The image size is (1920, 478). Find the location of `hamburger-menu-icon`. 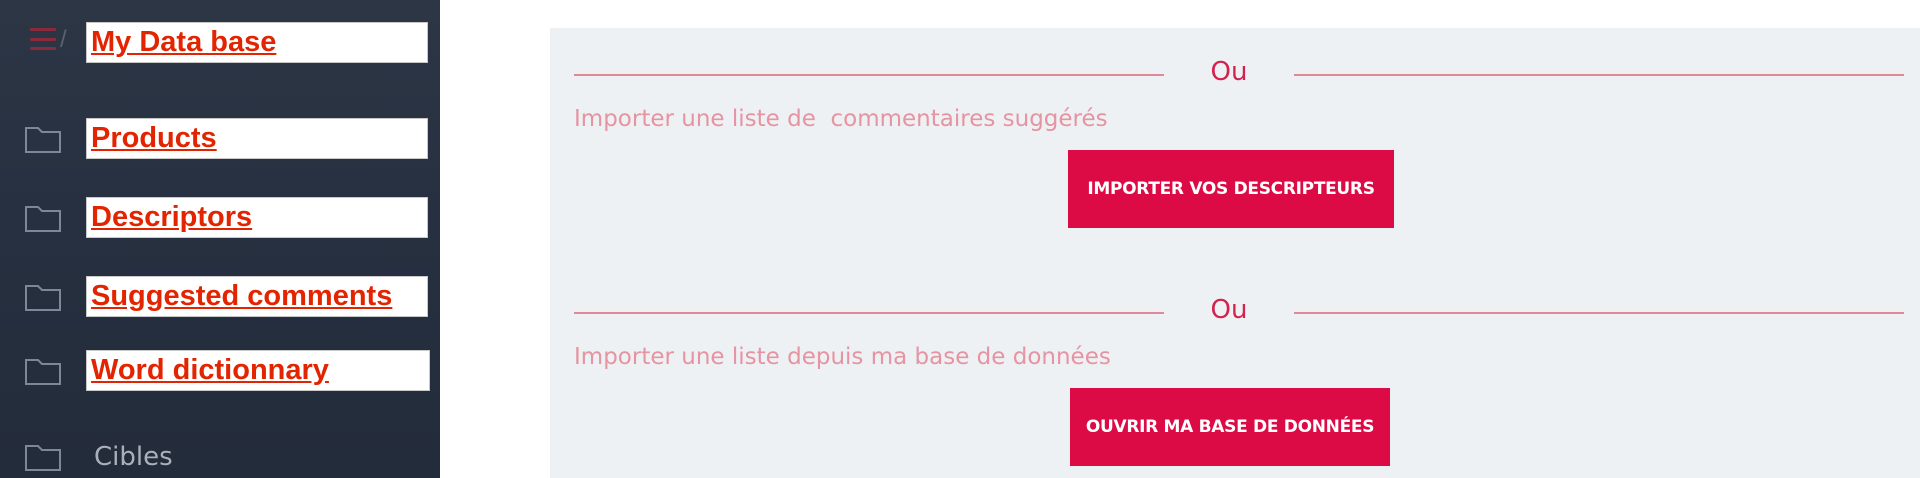

hamburger-menu-icon is located at coordinates (43, 39).